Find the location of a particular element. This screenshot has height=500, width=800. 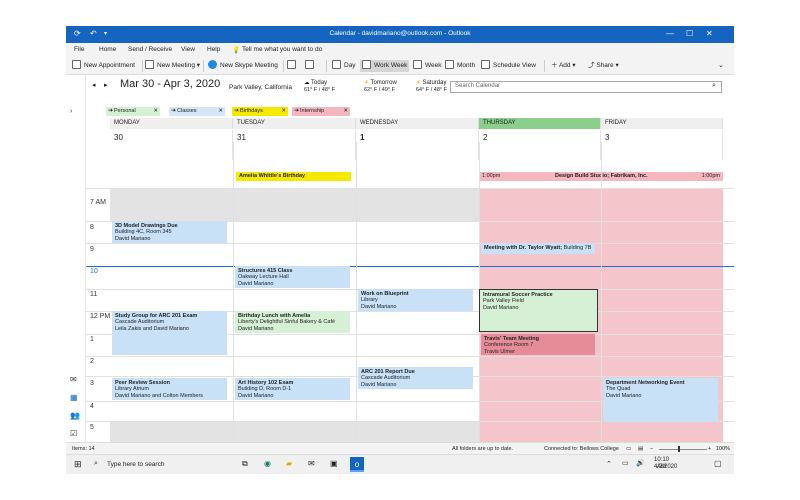

category-classes: ➔ Classes ✕ is located at coordinates (197, 111).